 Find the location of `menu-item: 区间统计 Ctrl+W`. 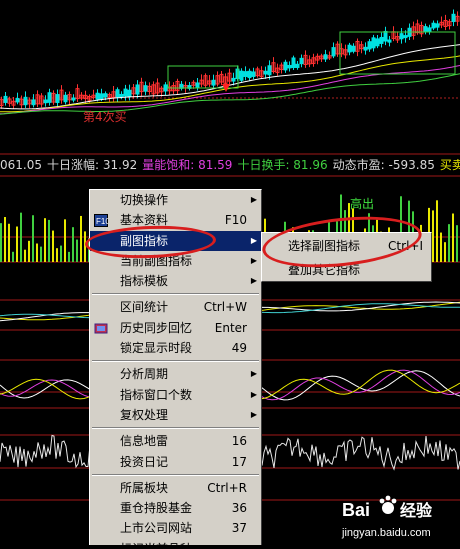

menu-item: 区间统计 Ctrl+W is located at coordinates (175, 307).